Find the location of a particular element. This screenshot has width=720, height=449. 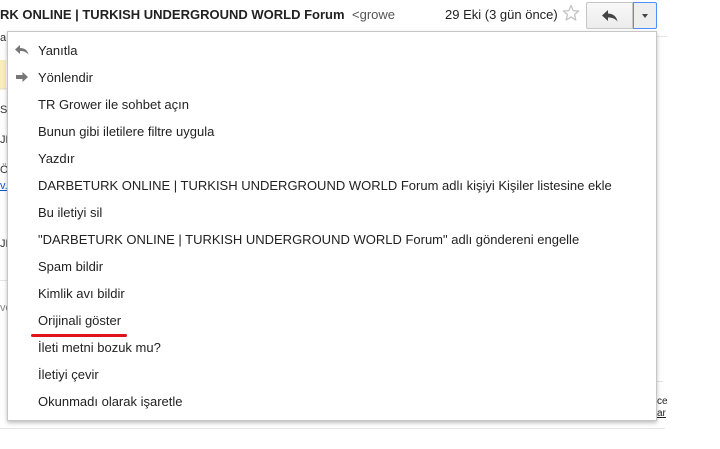

menu-item-report-spam: Spam bildir is located at coordinates (332, 266).